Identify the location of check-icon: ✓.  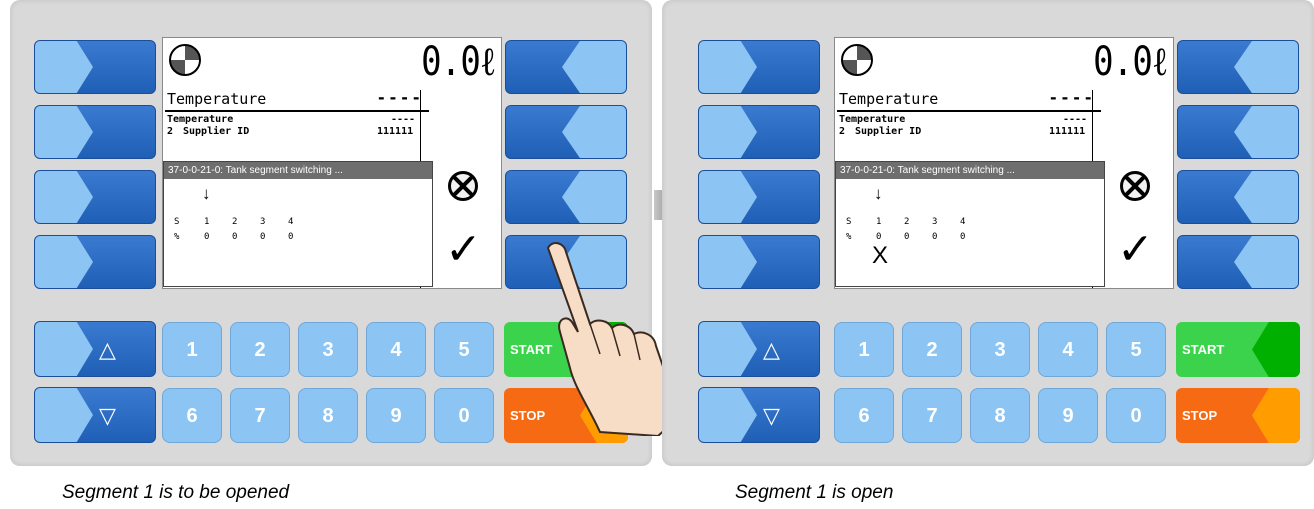
(1135, 249).